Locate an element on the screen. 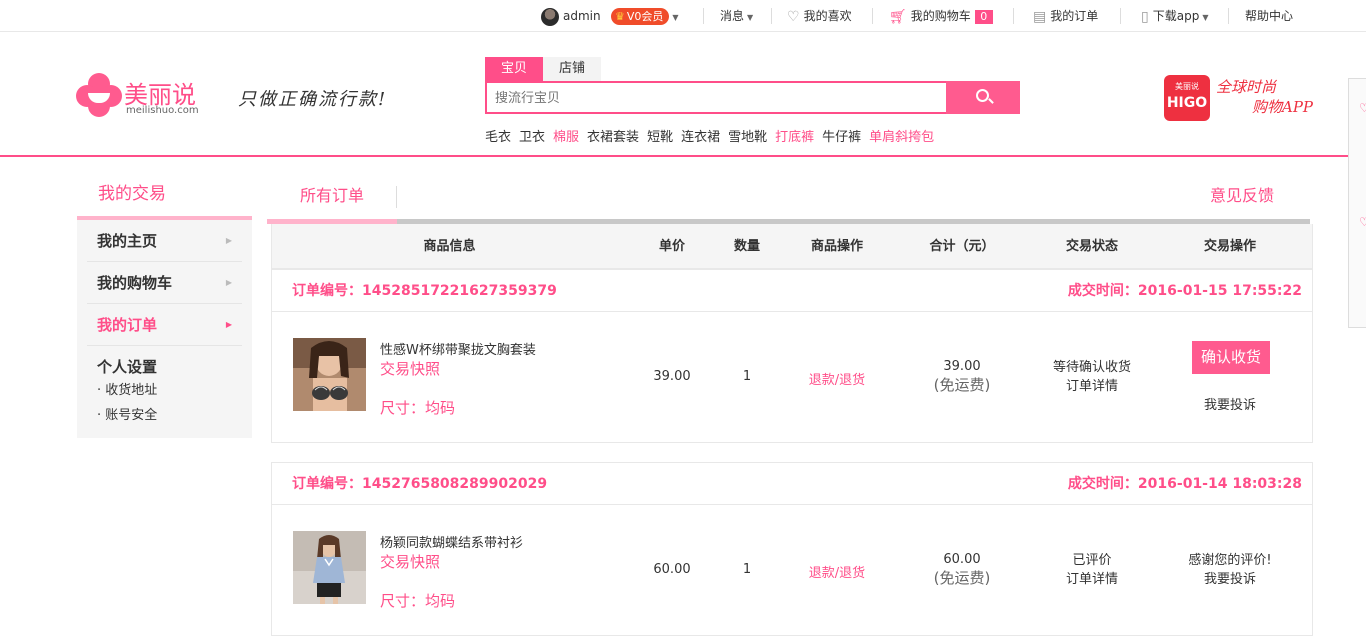 This screenshot has height=637, width=1366. col-product: 商品信息 is located at coordinates (449, 246).